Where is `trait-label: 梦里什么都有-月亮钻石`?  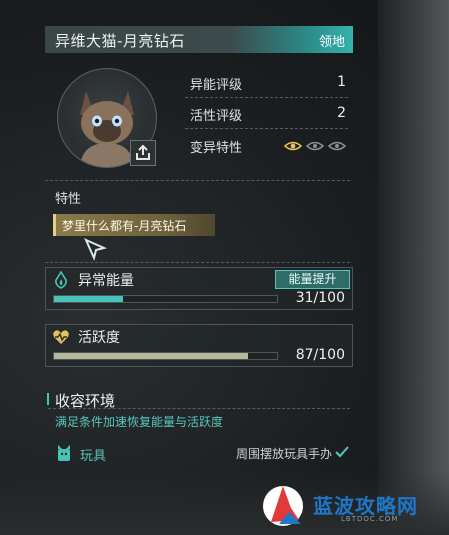 trait-label: 梦里什么都有-月亮钻石 is located at coordinates (124, 226).